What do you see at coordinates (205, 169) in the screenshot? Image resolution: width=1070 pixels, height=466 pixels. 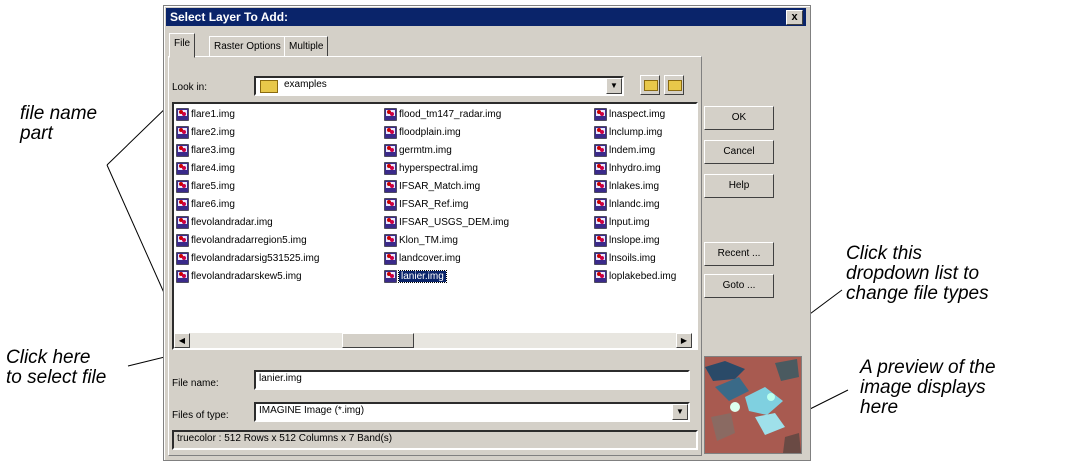 I see `file-list-item: flare4.img` at bounding box center [205, 169].